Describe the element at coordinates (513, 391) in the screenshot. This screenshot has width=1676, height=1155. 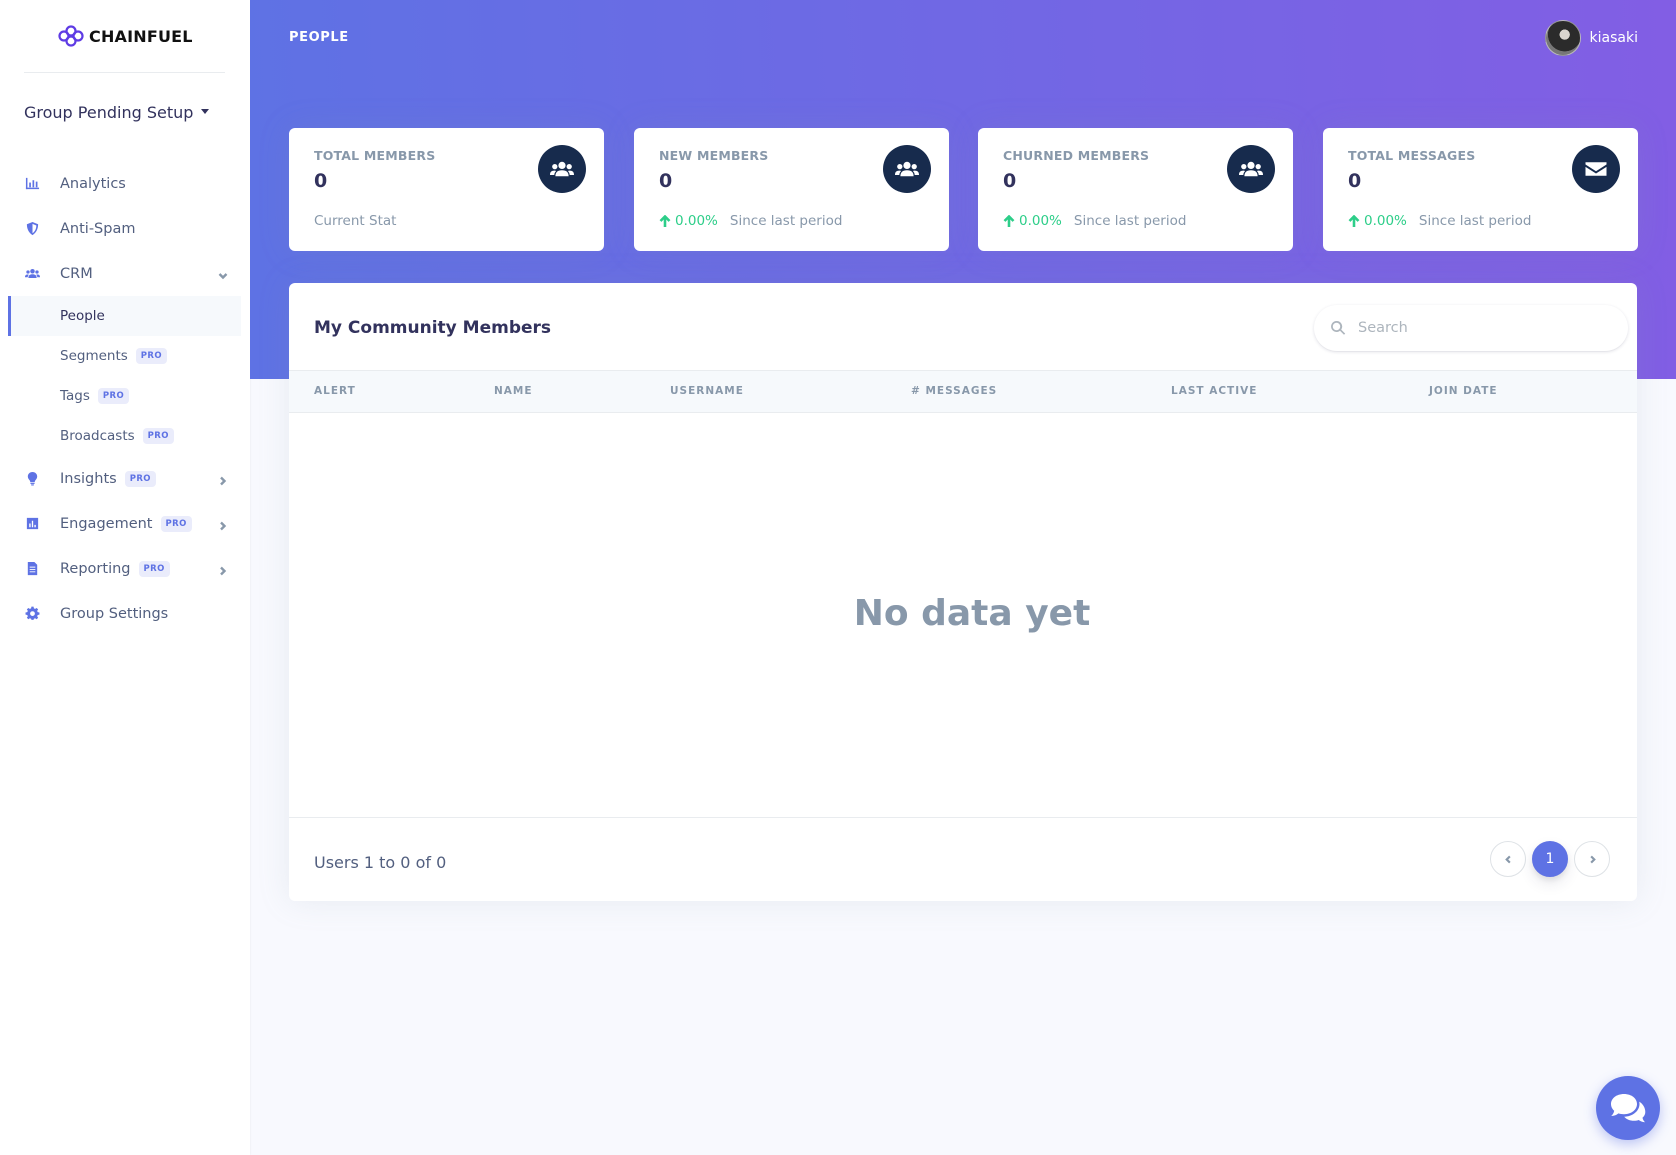
I see `column-header-name: NAME` at that location.